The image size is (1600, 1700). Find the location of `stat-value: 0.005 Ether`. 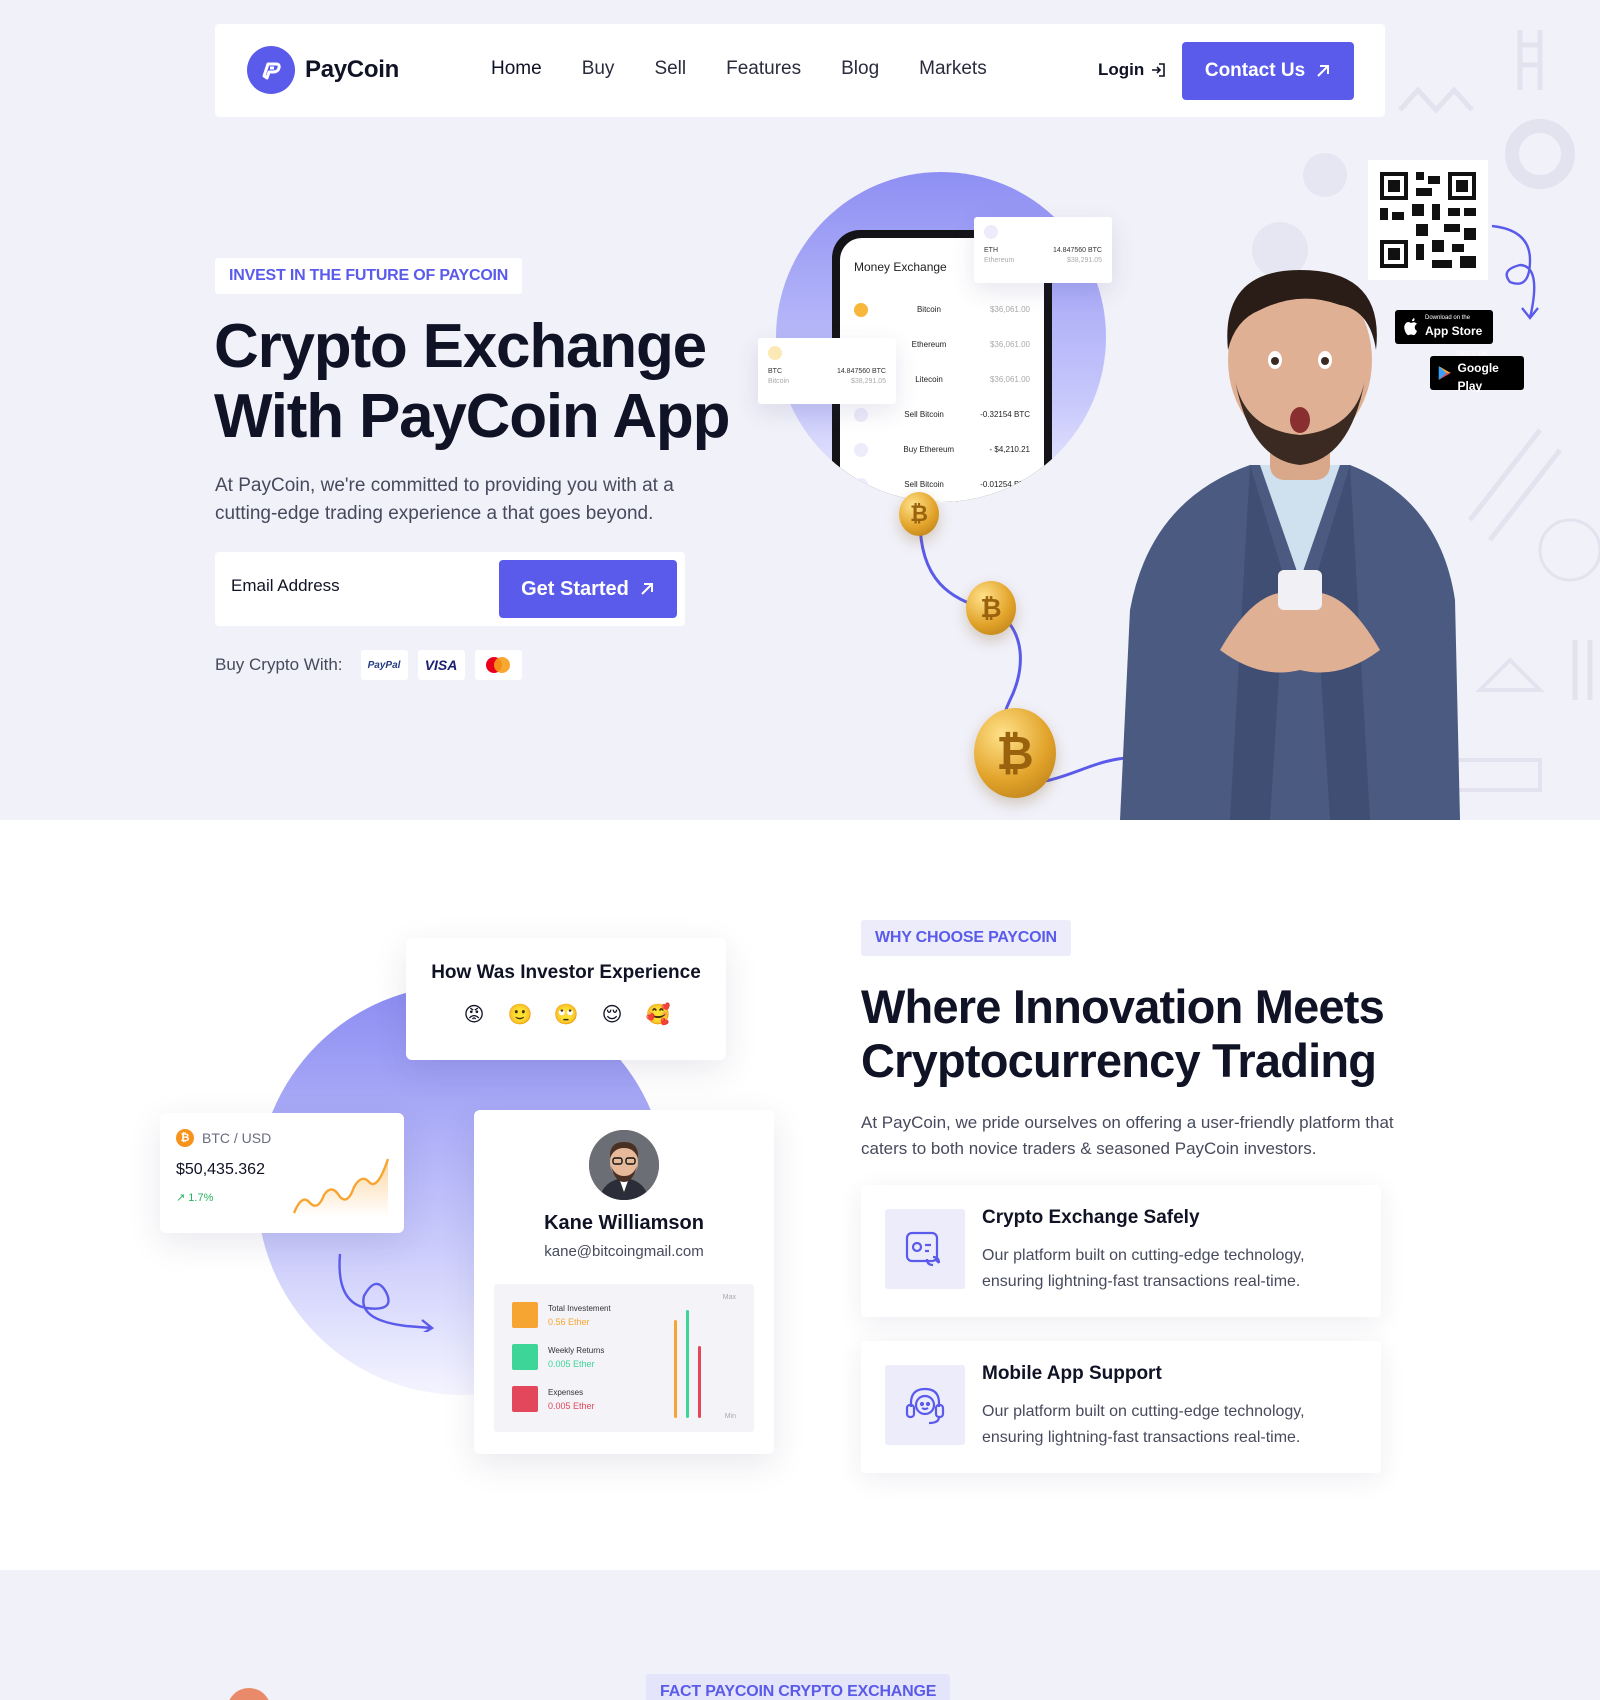

stat-value: 0.005 Ether is located at coordinates (571, 1405).